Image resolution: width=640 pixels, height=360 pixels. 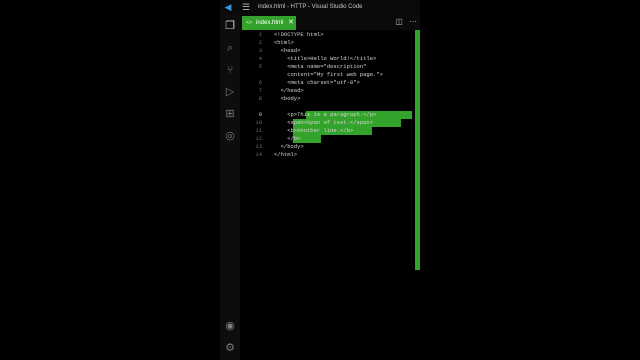 I want to click on line-number: 4, so click(x=260, y=58).